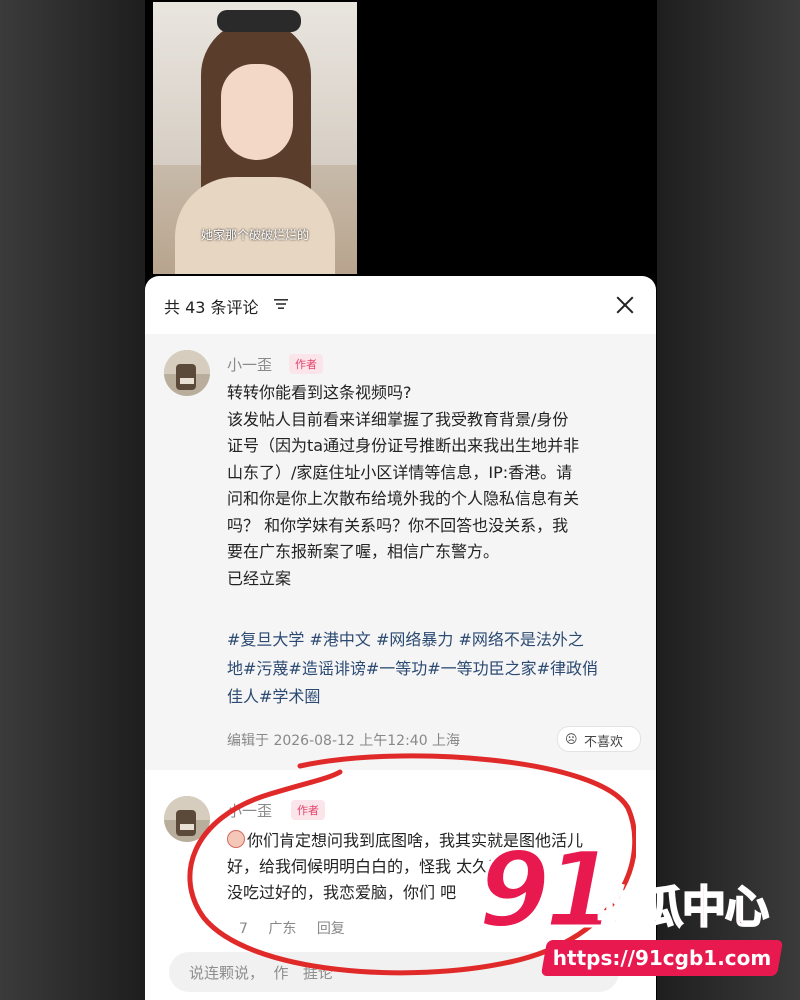 The image size is (800, 1000). Describe the element at coordinates (432, 640) in the screenshot. I see `hashtag-line: #复旦大学 #港中文 #网络暴力 #网络不是法外之` at that location.